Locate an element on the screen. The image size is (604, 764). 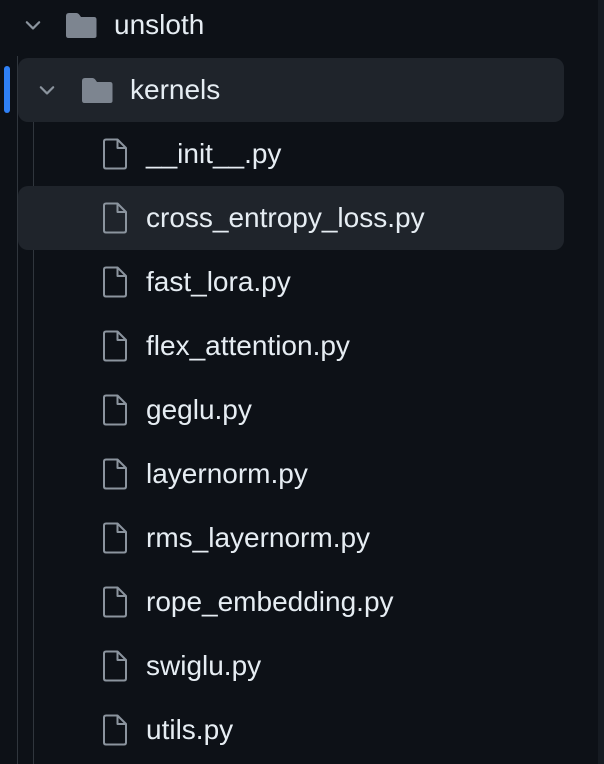
tree-item-file: layernorm.py is located at coordinates (291, 474).